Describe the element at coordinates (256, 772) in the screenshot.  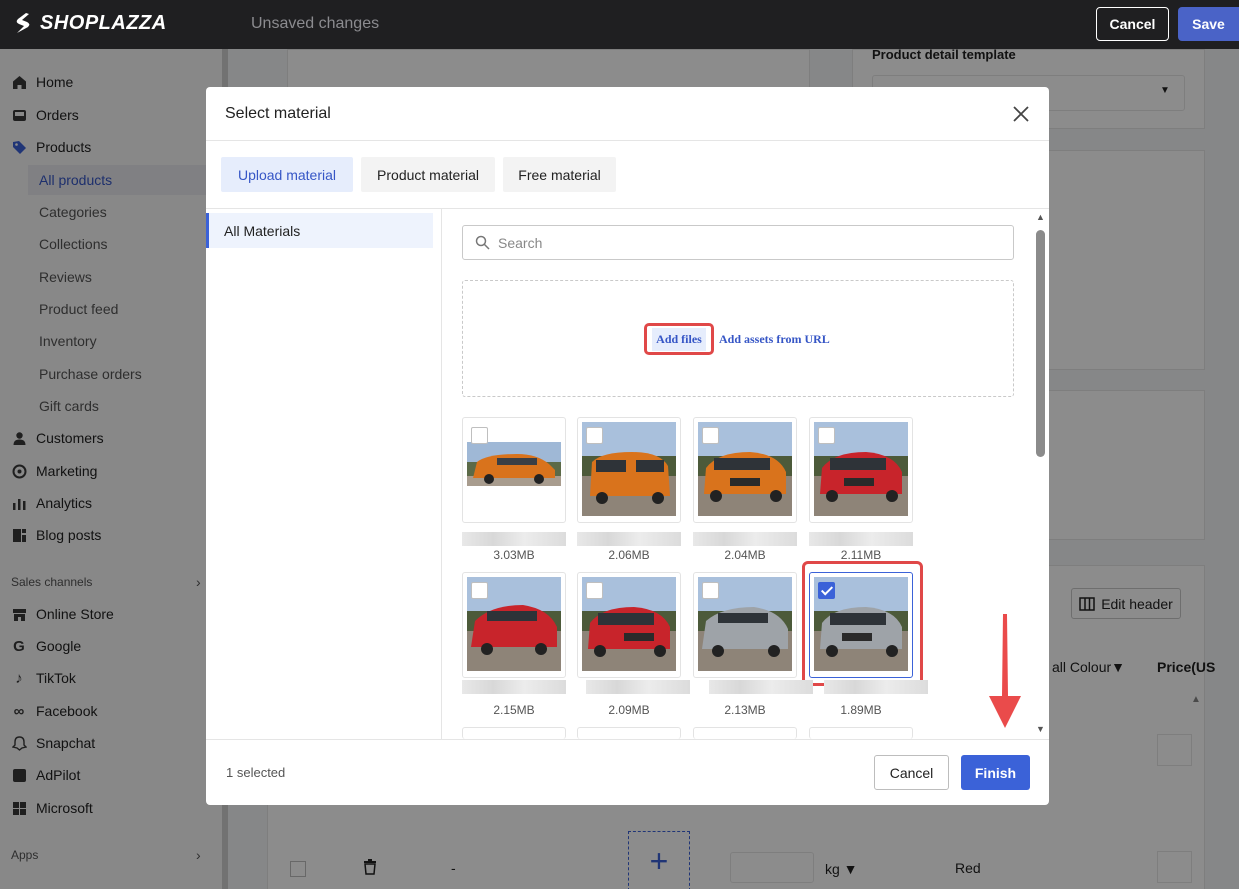
I see `selected-count: 1 selected` at that location.